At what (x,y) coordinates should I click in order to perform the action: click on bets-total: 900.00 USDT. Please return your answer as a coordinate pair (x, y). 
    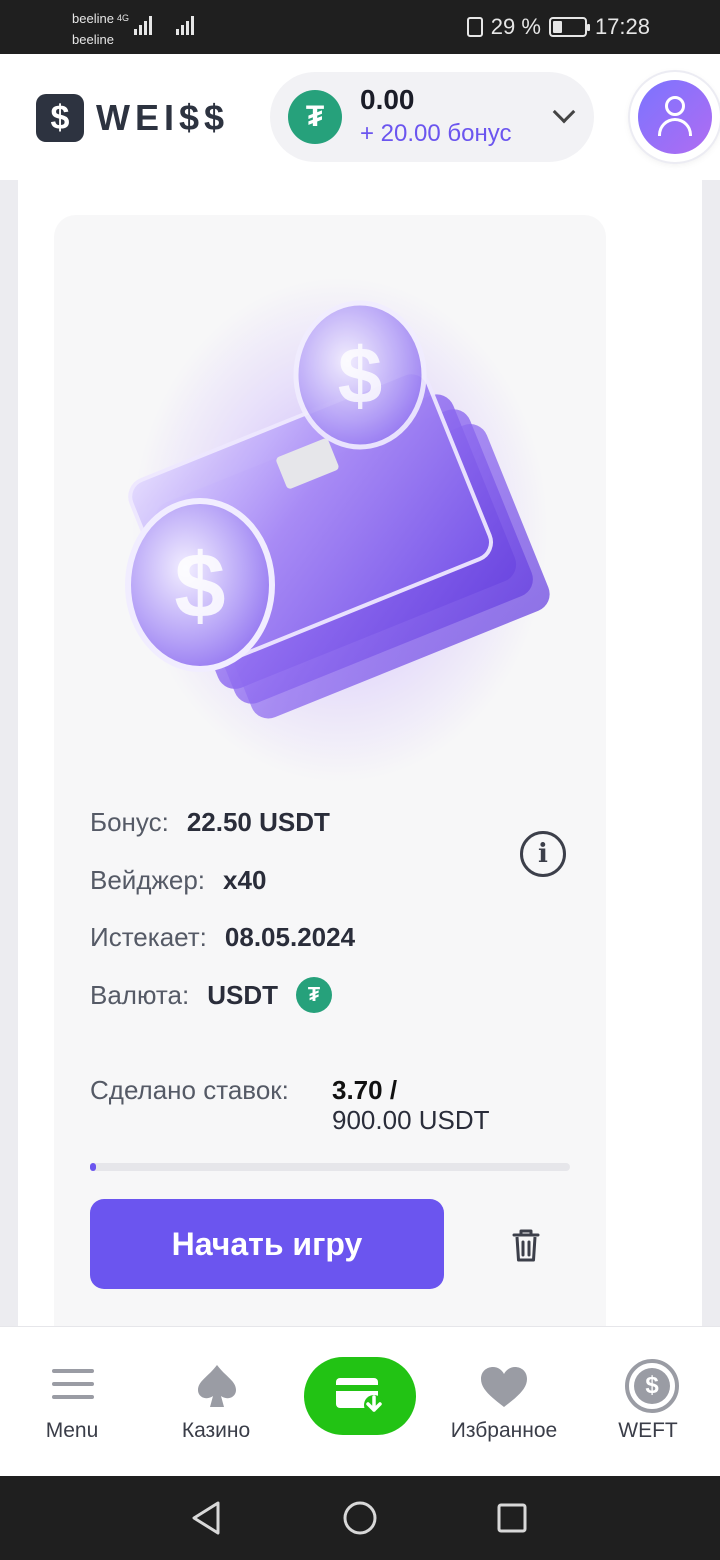
    Looking at the image, I should click on (411, 1120).